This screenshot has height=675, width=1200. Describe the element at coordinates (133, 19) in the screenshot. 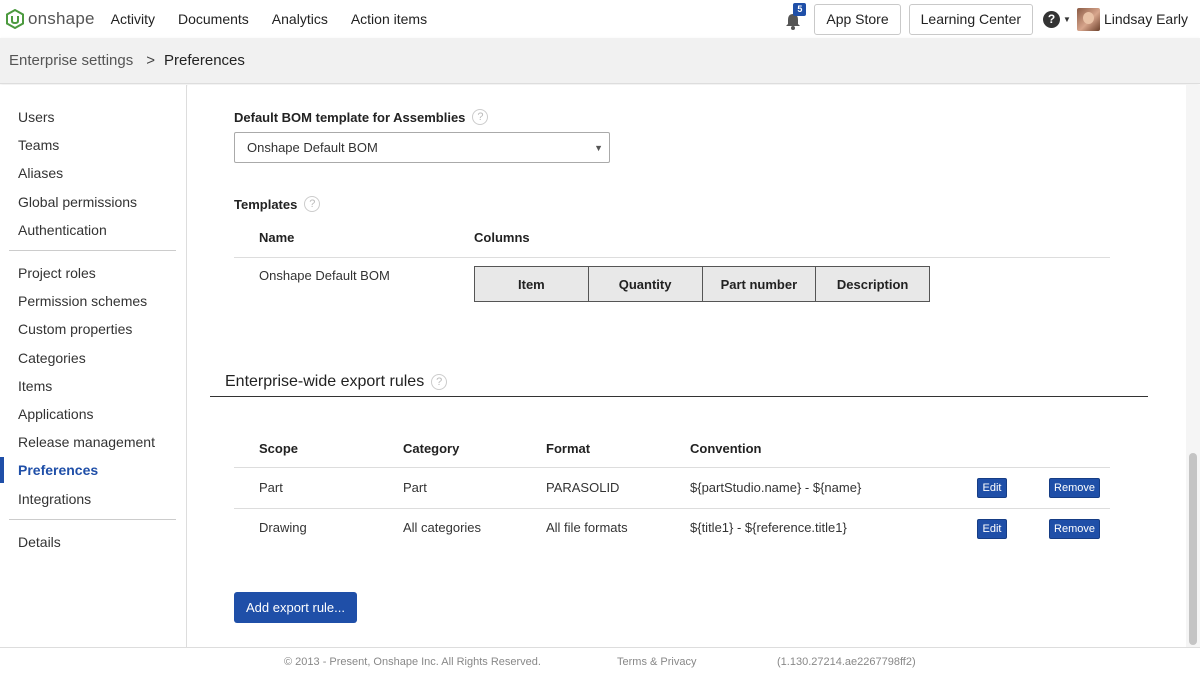

I see `nav-activity: Activity` at that location.